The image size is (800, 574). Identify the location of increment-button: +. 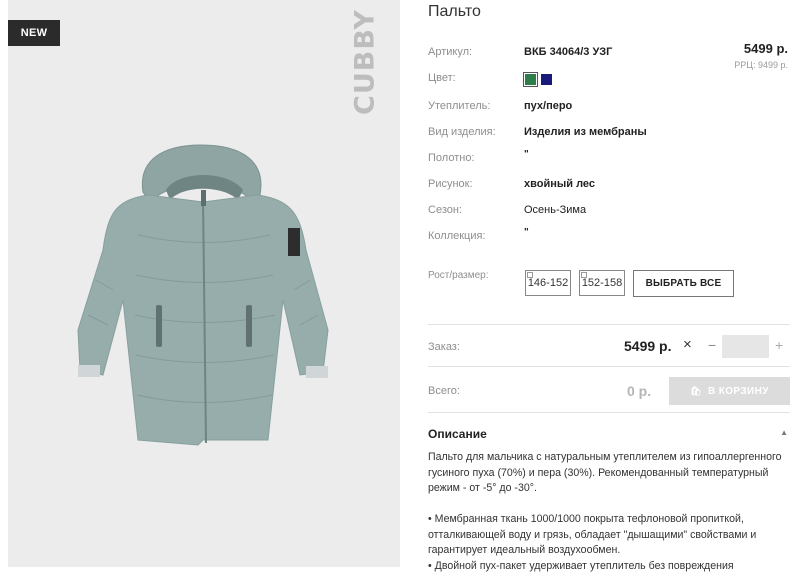
(779, 345).